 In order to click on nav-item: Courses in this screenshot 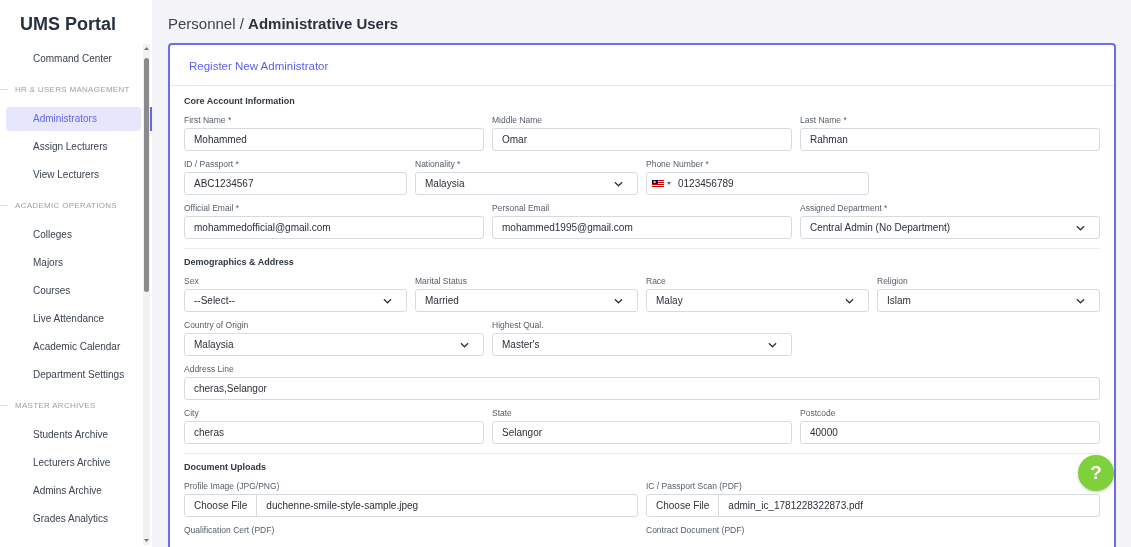, I will do `click(73, 291)`.